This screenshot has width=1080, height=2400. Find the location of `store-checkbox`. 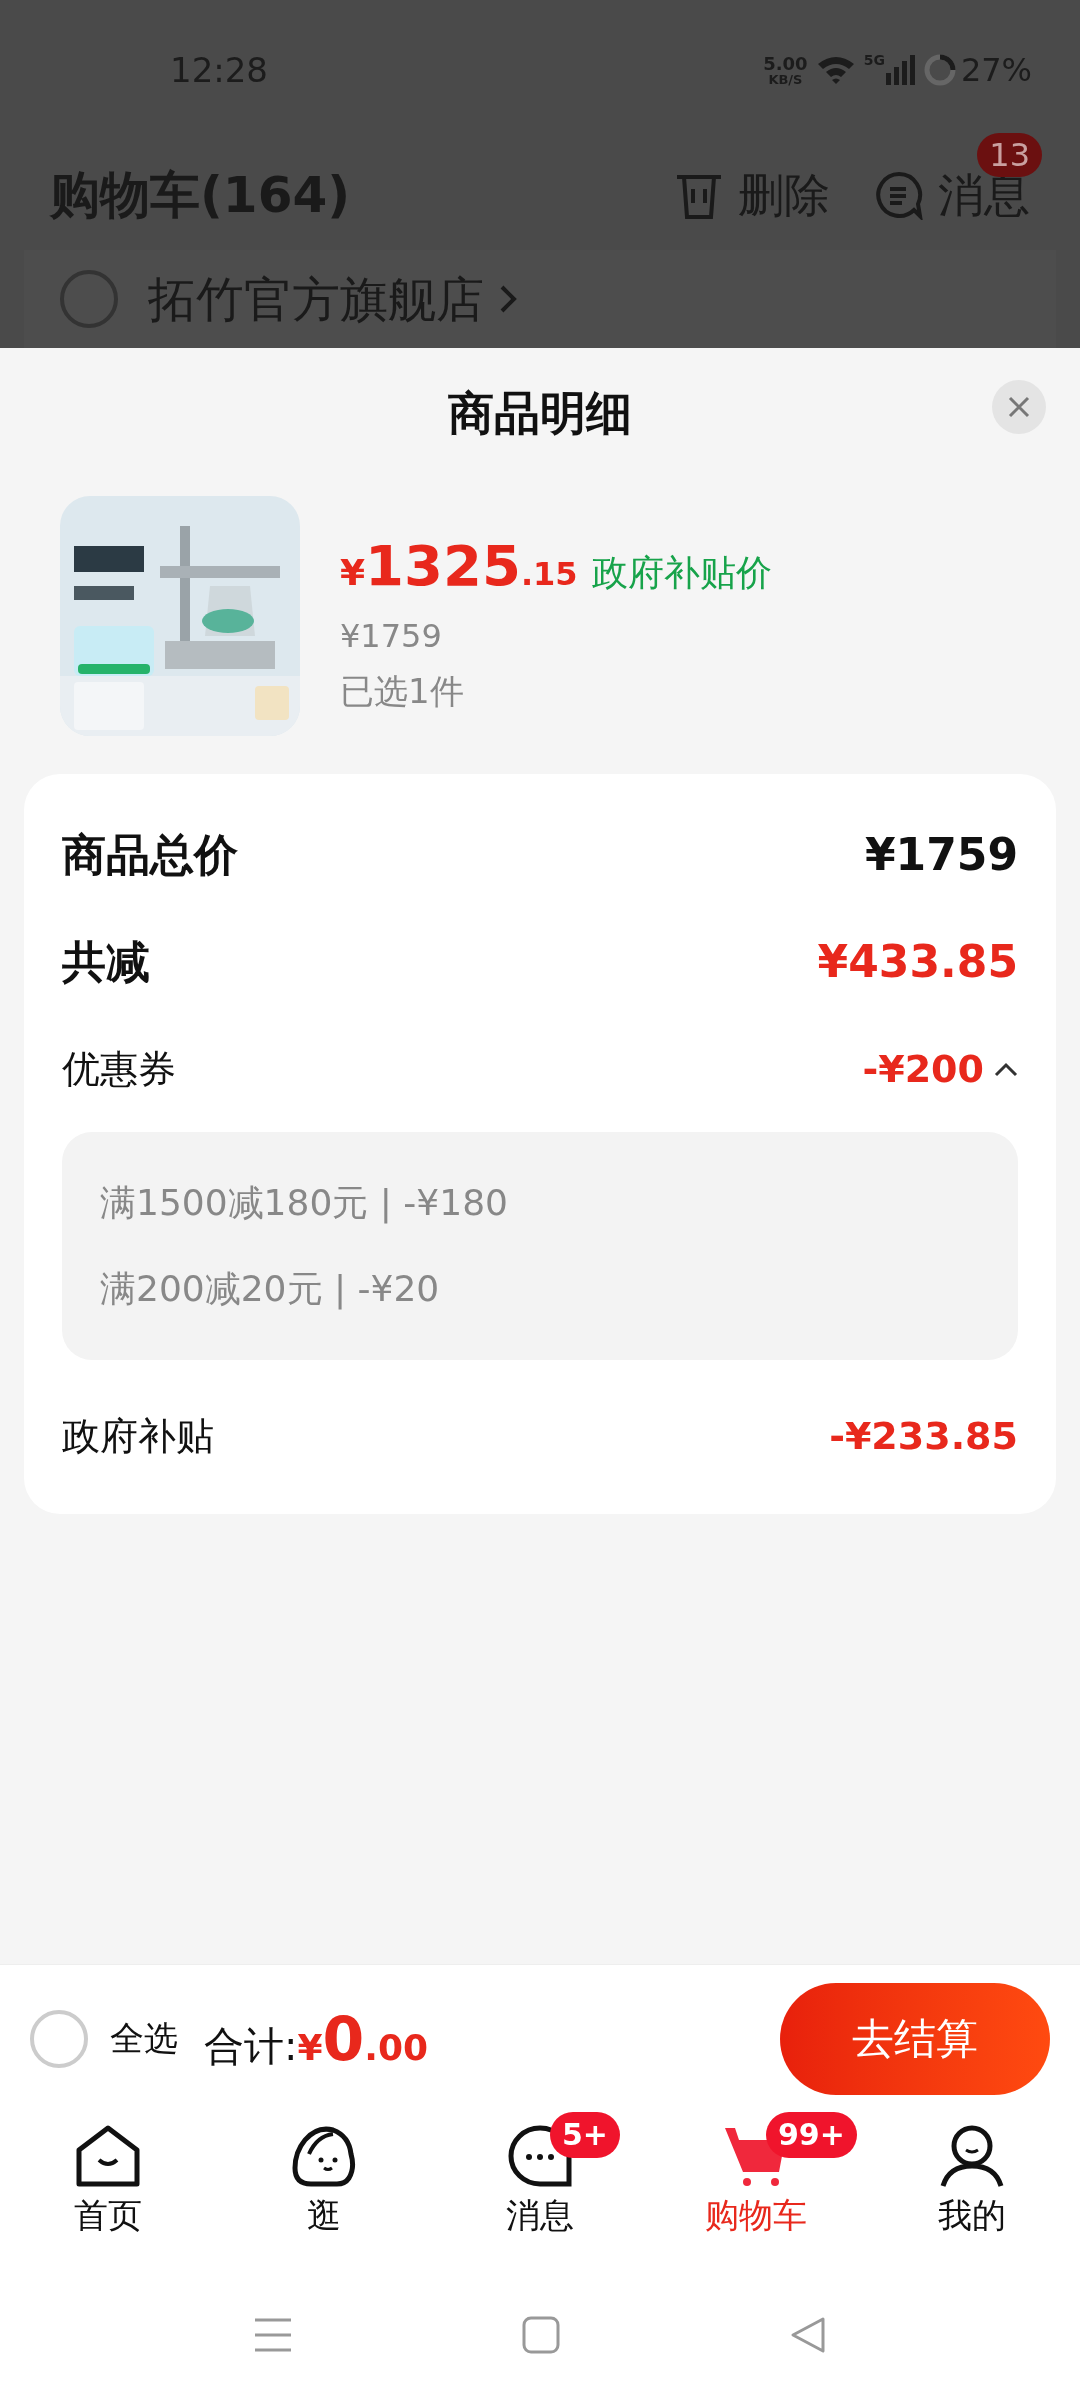

store-checkbox is located at coordinates (89, 299).